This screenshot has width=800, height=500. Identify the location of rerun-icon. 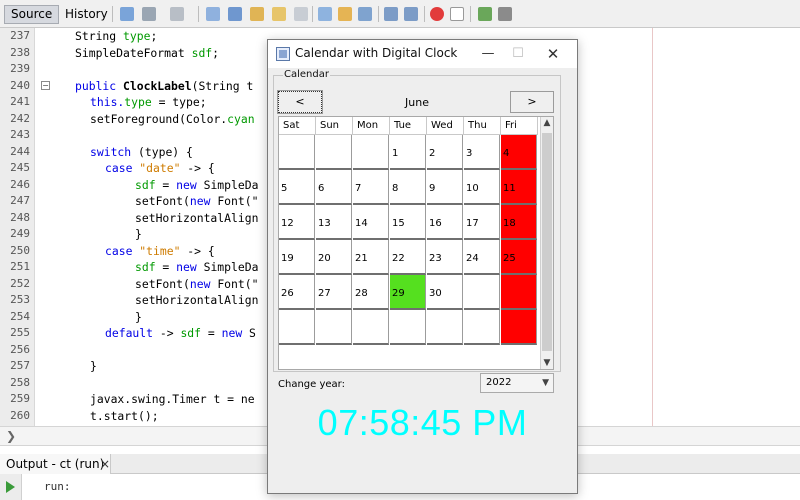
(10, 487).